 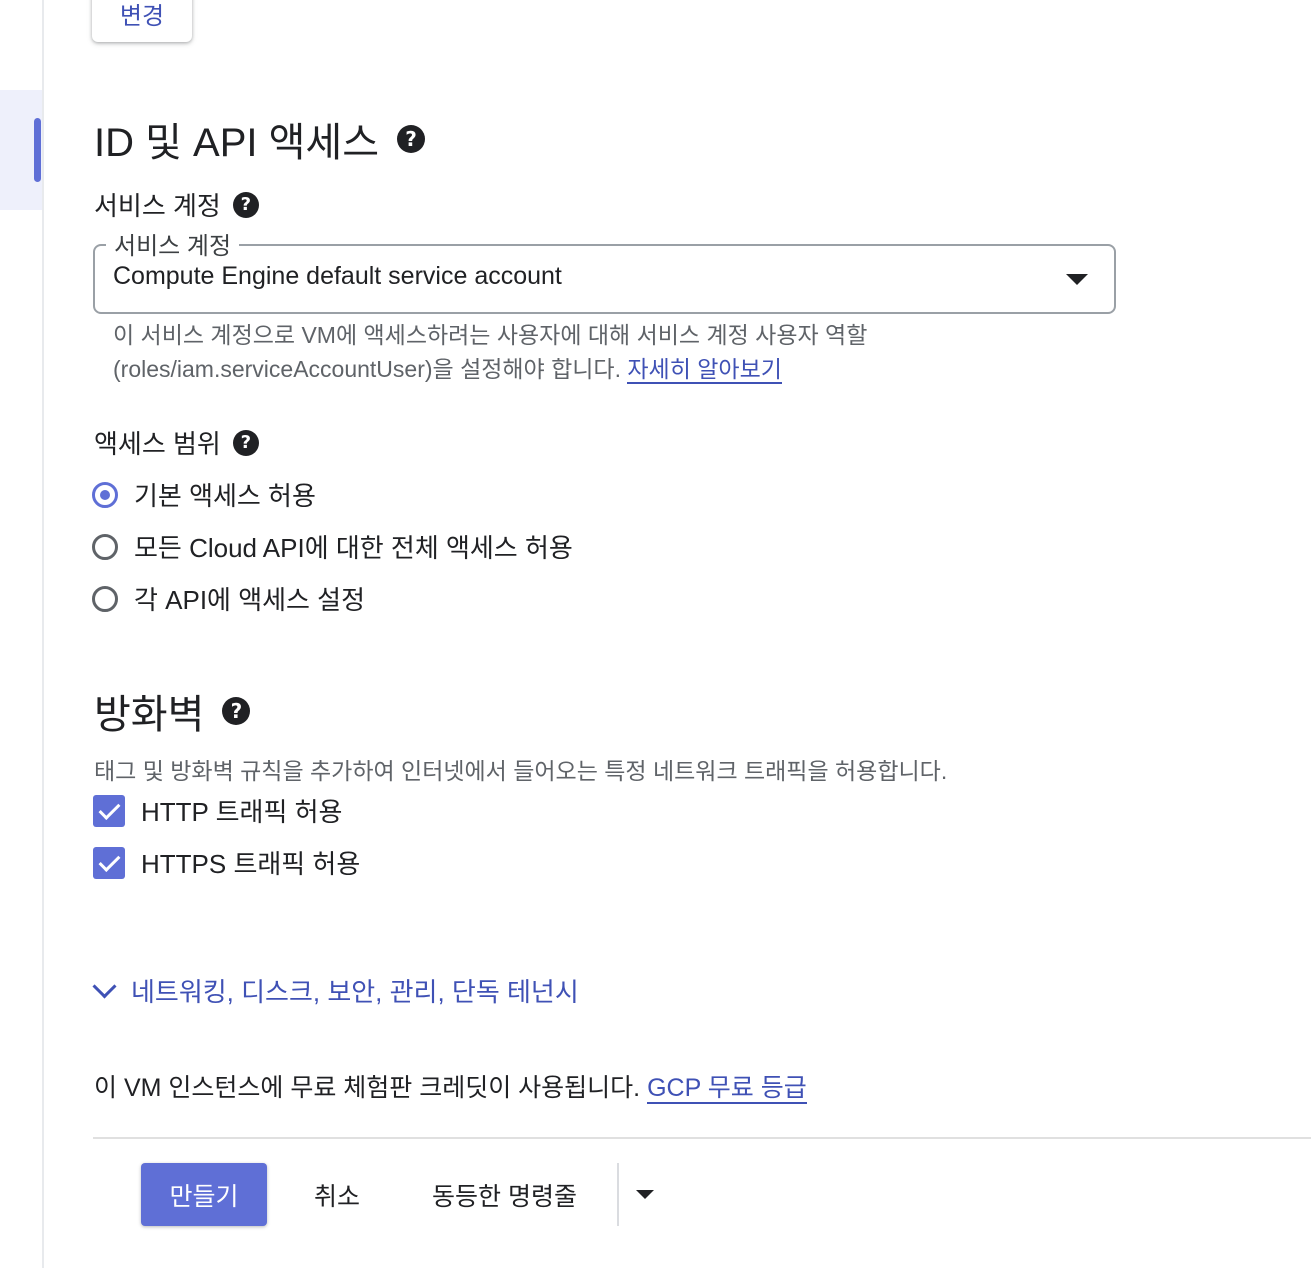 I want to click on learn-more-link: 자세히 알아보기, so click(x=704, y=370).